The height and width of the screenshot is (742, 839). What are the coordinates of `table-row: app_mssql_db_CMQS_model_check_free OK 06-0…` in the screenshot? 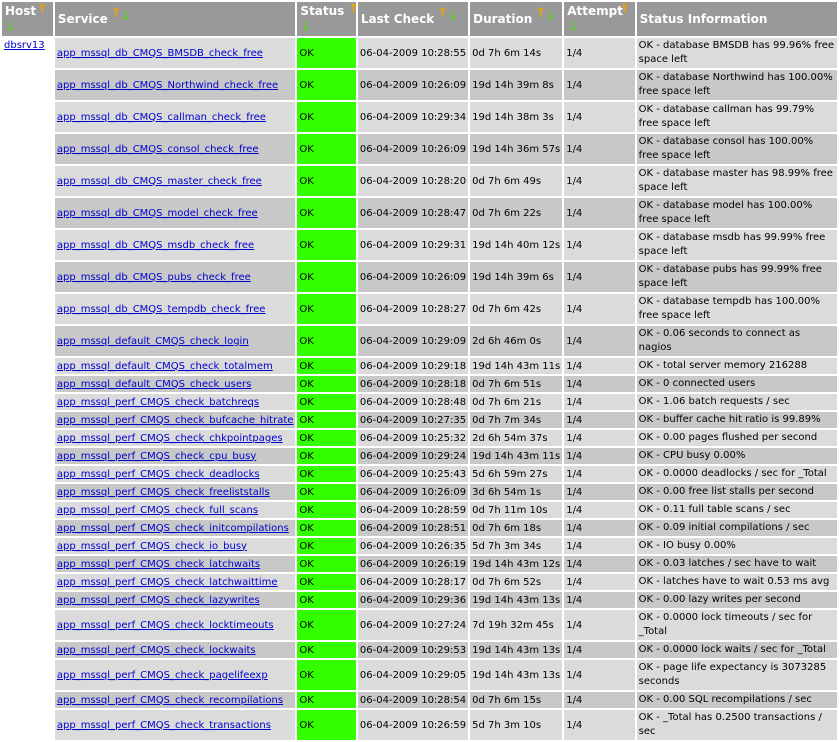 It's located at (419, 213).